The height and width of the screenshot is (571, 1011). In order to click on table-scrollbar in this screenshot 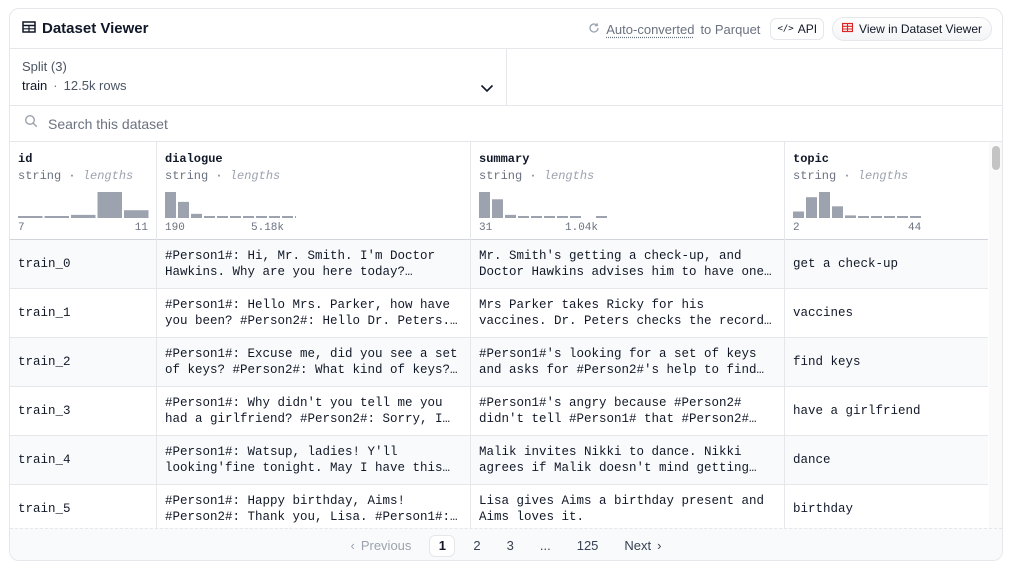, I will do `click(995, 335)`.